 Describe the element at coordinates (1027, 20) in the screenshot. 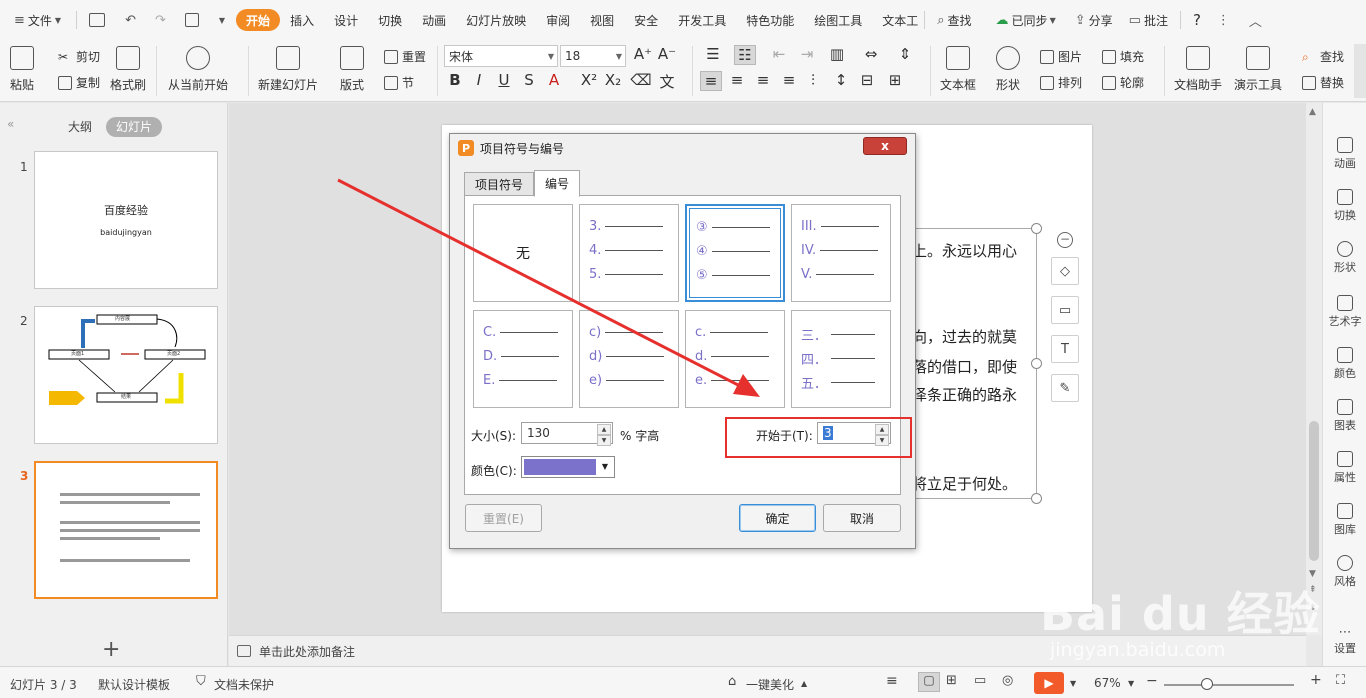

I see `sync-button: ☁ 已同步 ▼` at that location.